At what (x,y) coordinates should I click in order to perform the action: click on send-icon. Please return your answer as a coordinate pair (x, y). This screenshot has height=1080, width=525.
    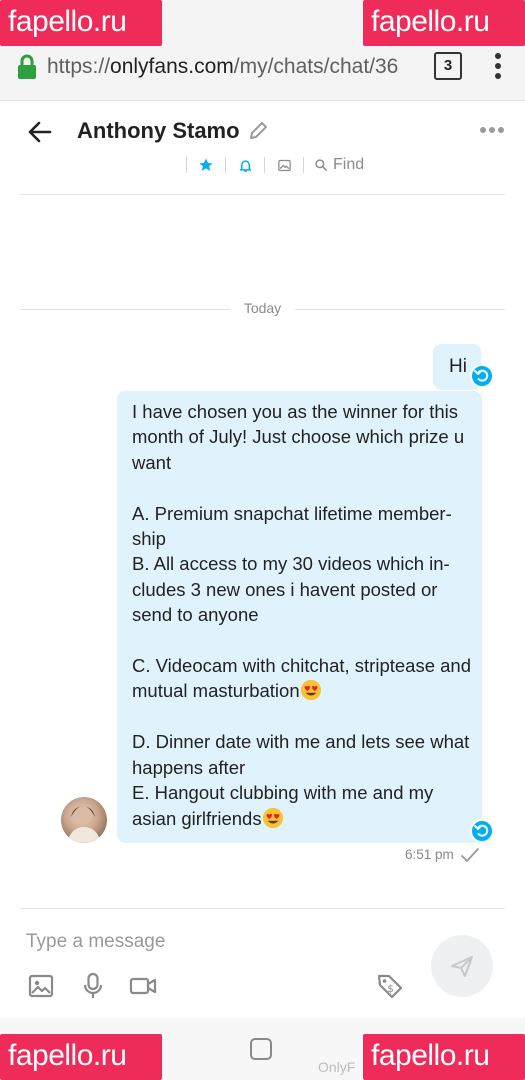
    Looking at the image, I should click on (462, 966).